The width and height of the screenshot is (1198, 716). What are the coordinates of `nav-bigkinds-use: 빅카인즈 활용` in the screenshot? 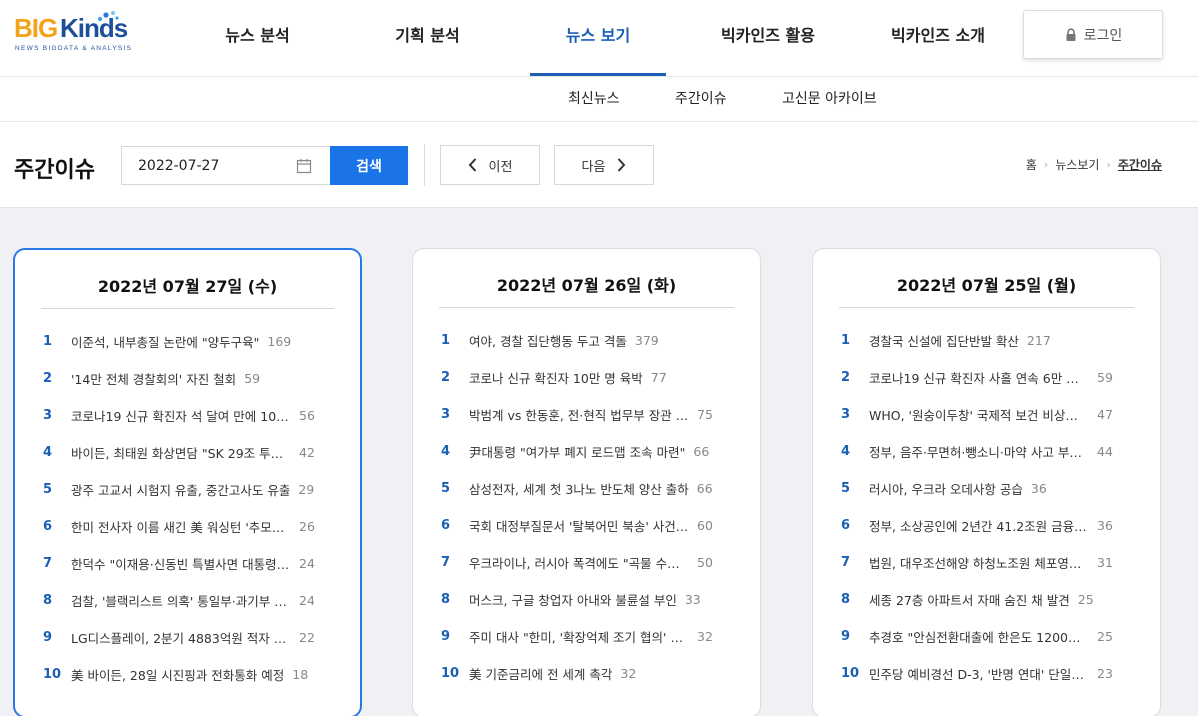 It's located at (768, 38).